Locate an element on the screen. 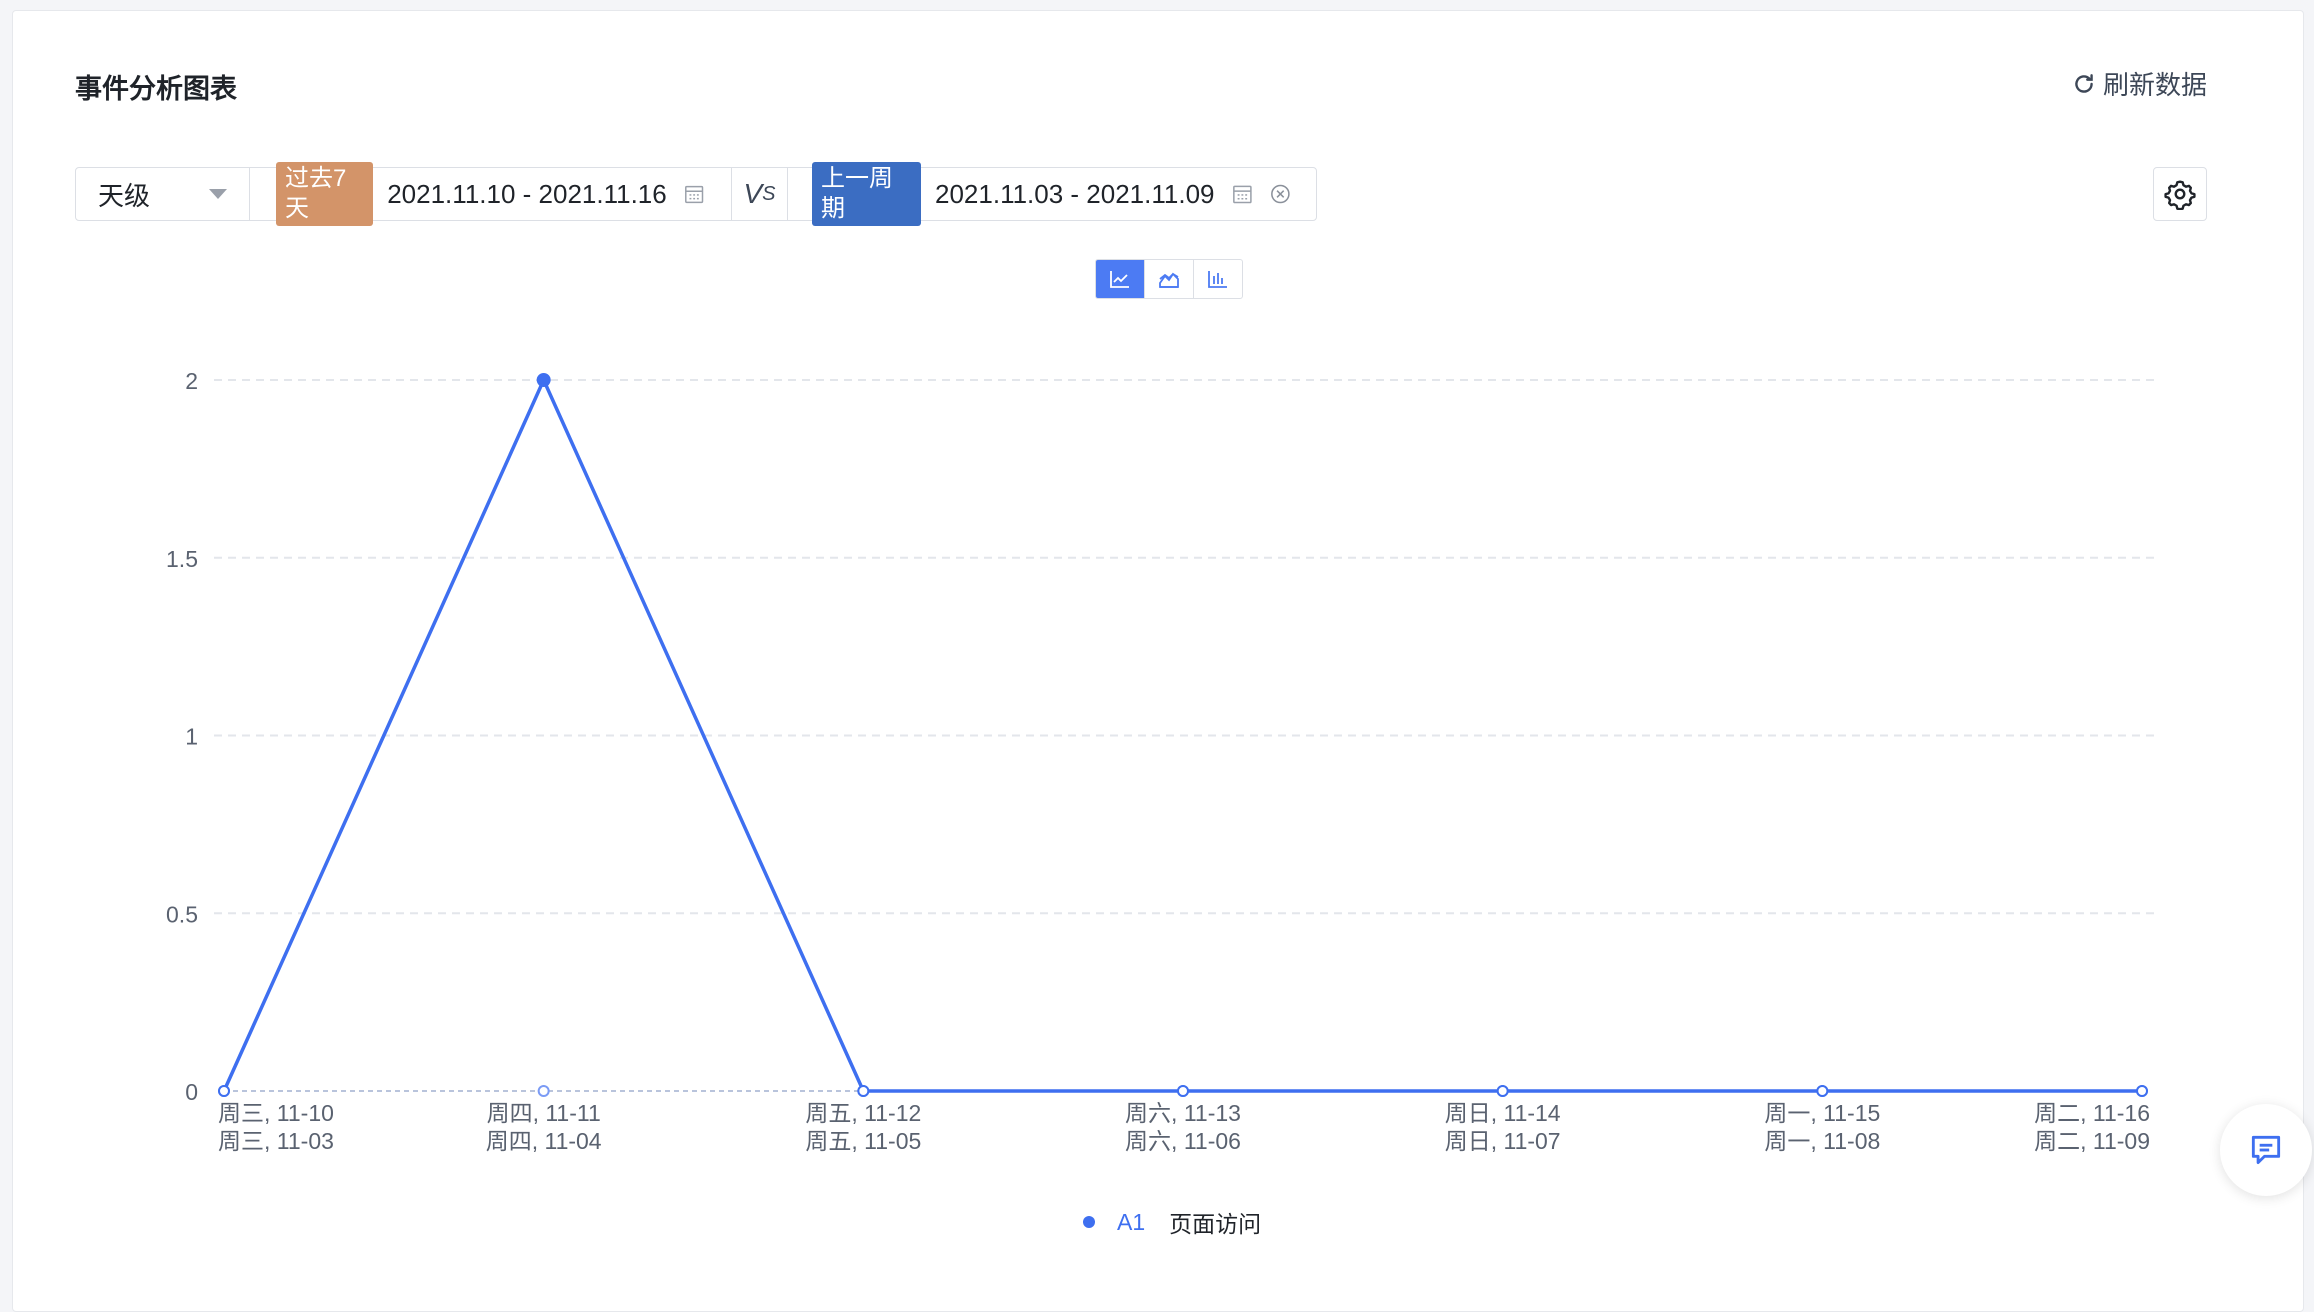 This screenshot has width=2314, height=1312. chat-icon is located at coordinates (2266, 1150).